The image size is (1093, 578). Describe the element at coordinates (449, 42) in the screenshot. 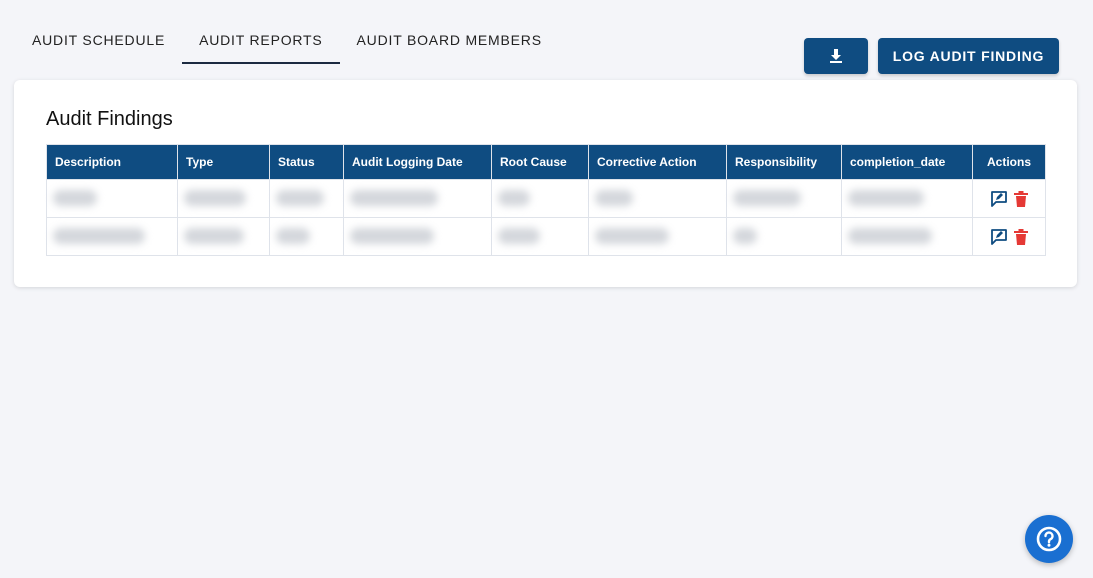

I see `tab-audit-board-members: AUDIT BOARD MEMBERS` at that location.